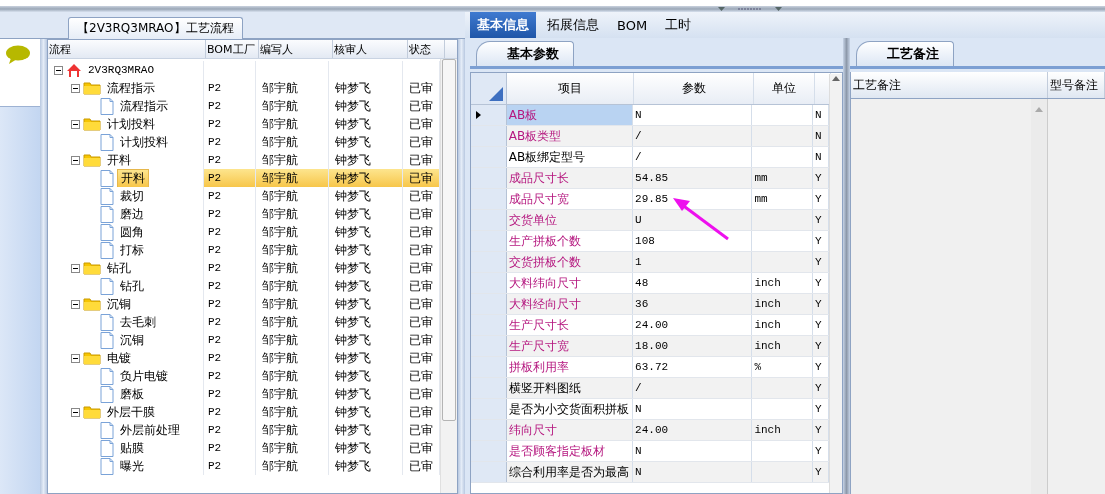 The width and height of the screenshot is (1105, 494). What do you see at coordinates (949, 85) in the screenshot?
I see `column-header: 工艺备注` at bounding box center [949, 85].